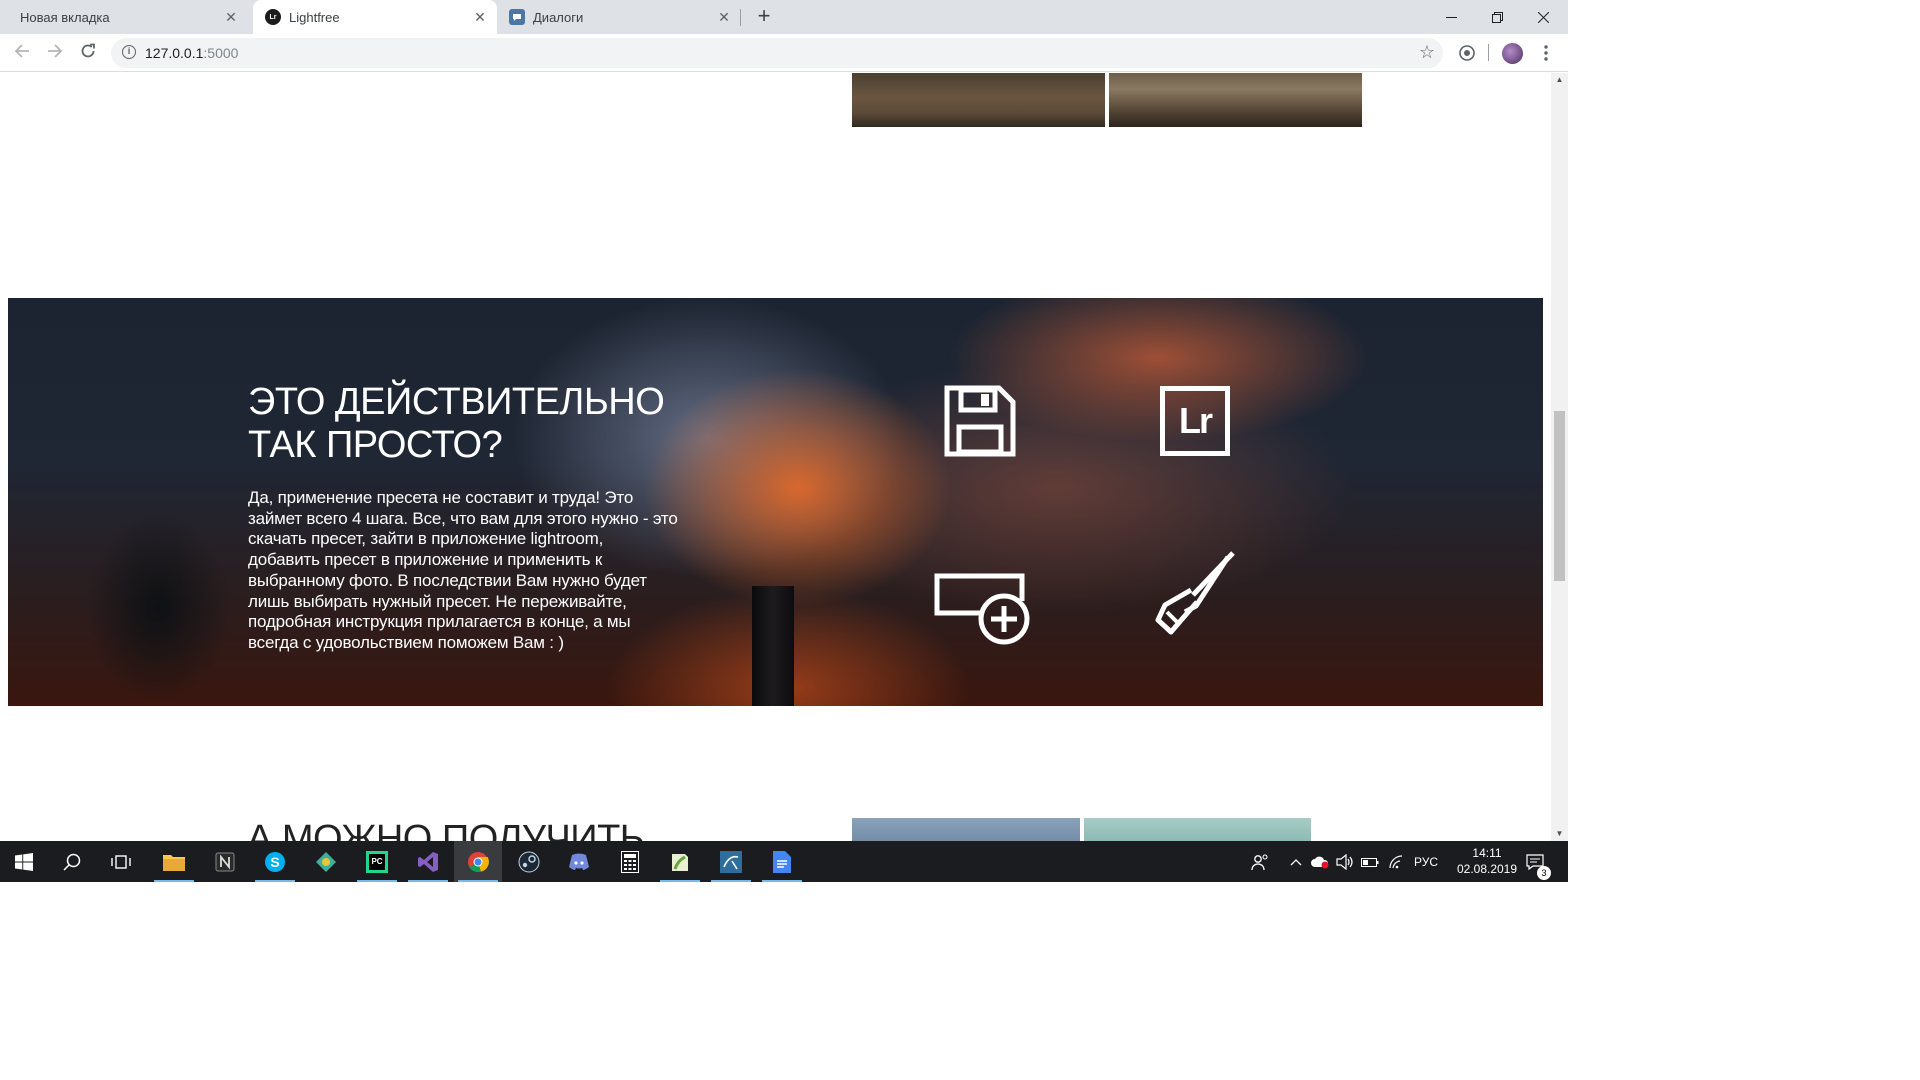 This screenshot has height=1080, width=1920. I want to click on profile-avatar, so click(1512, 53).